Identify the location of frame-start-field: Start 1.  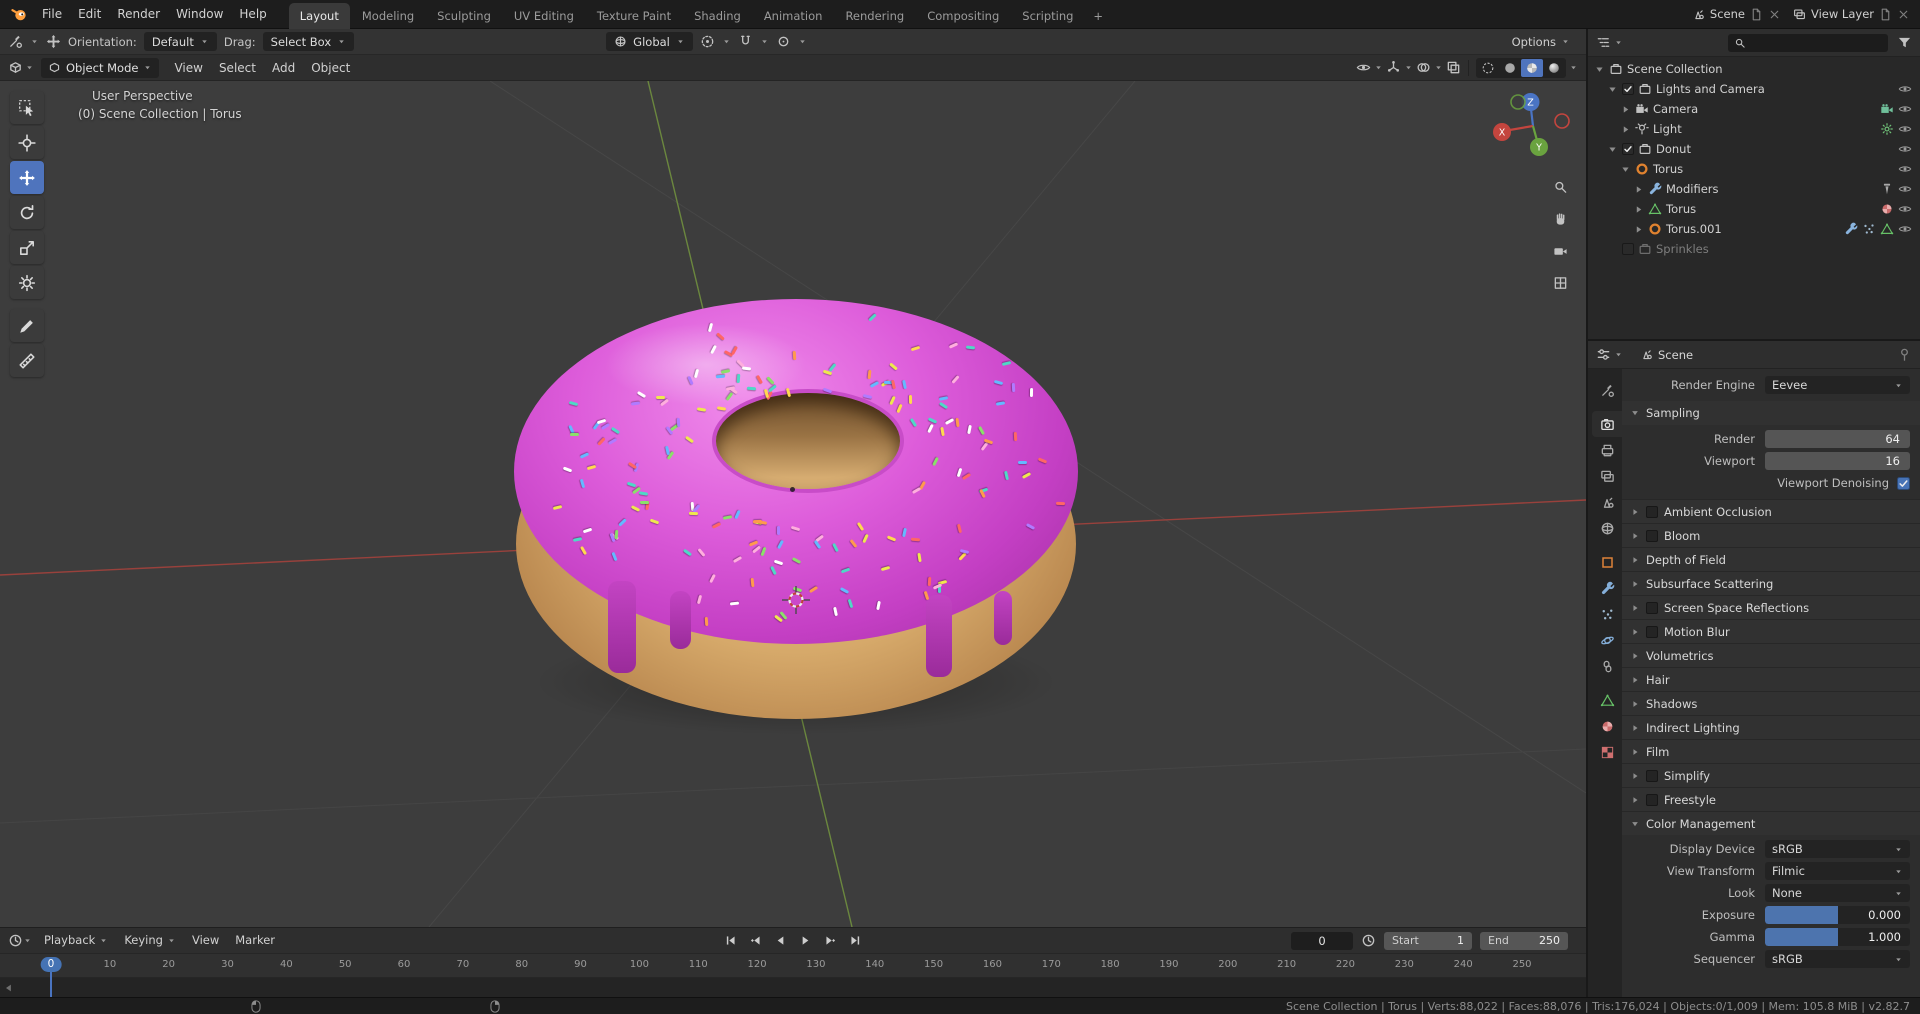
(1428, 940).